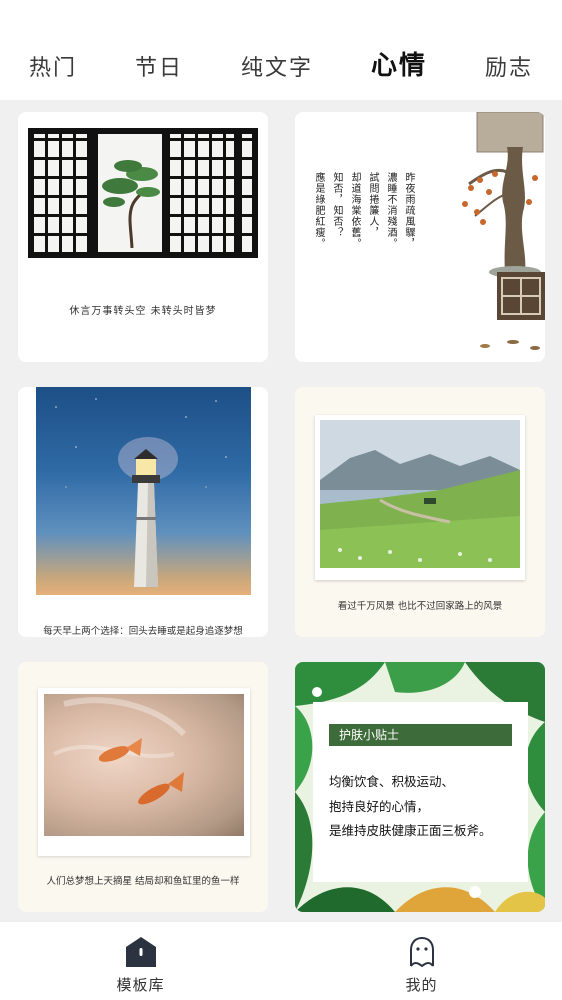 The height and width of the screenshot is (1000, 562). Describe the element at coordinates (420, 606) in the screenshot. I see `card-caption: 看过千万风景 也比不过回家路上的风景` at that location.